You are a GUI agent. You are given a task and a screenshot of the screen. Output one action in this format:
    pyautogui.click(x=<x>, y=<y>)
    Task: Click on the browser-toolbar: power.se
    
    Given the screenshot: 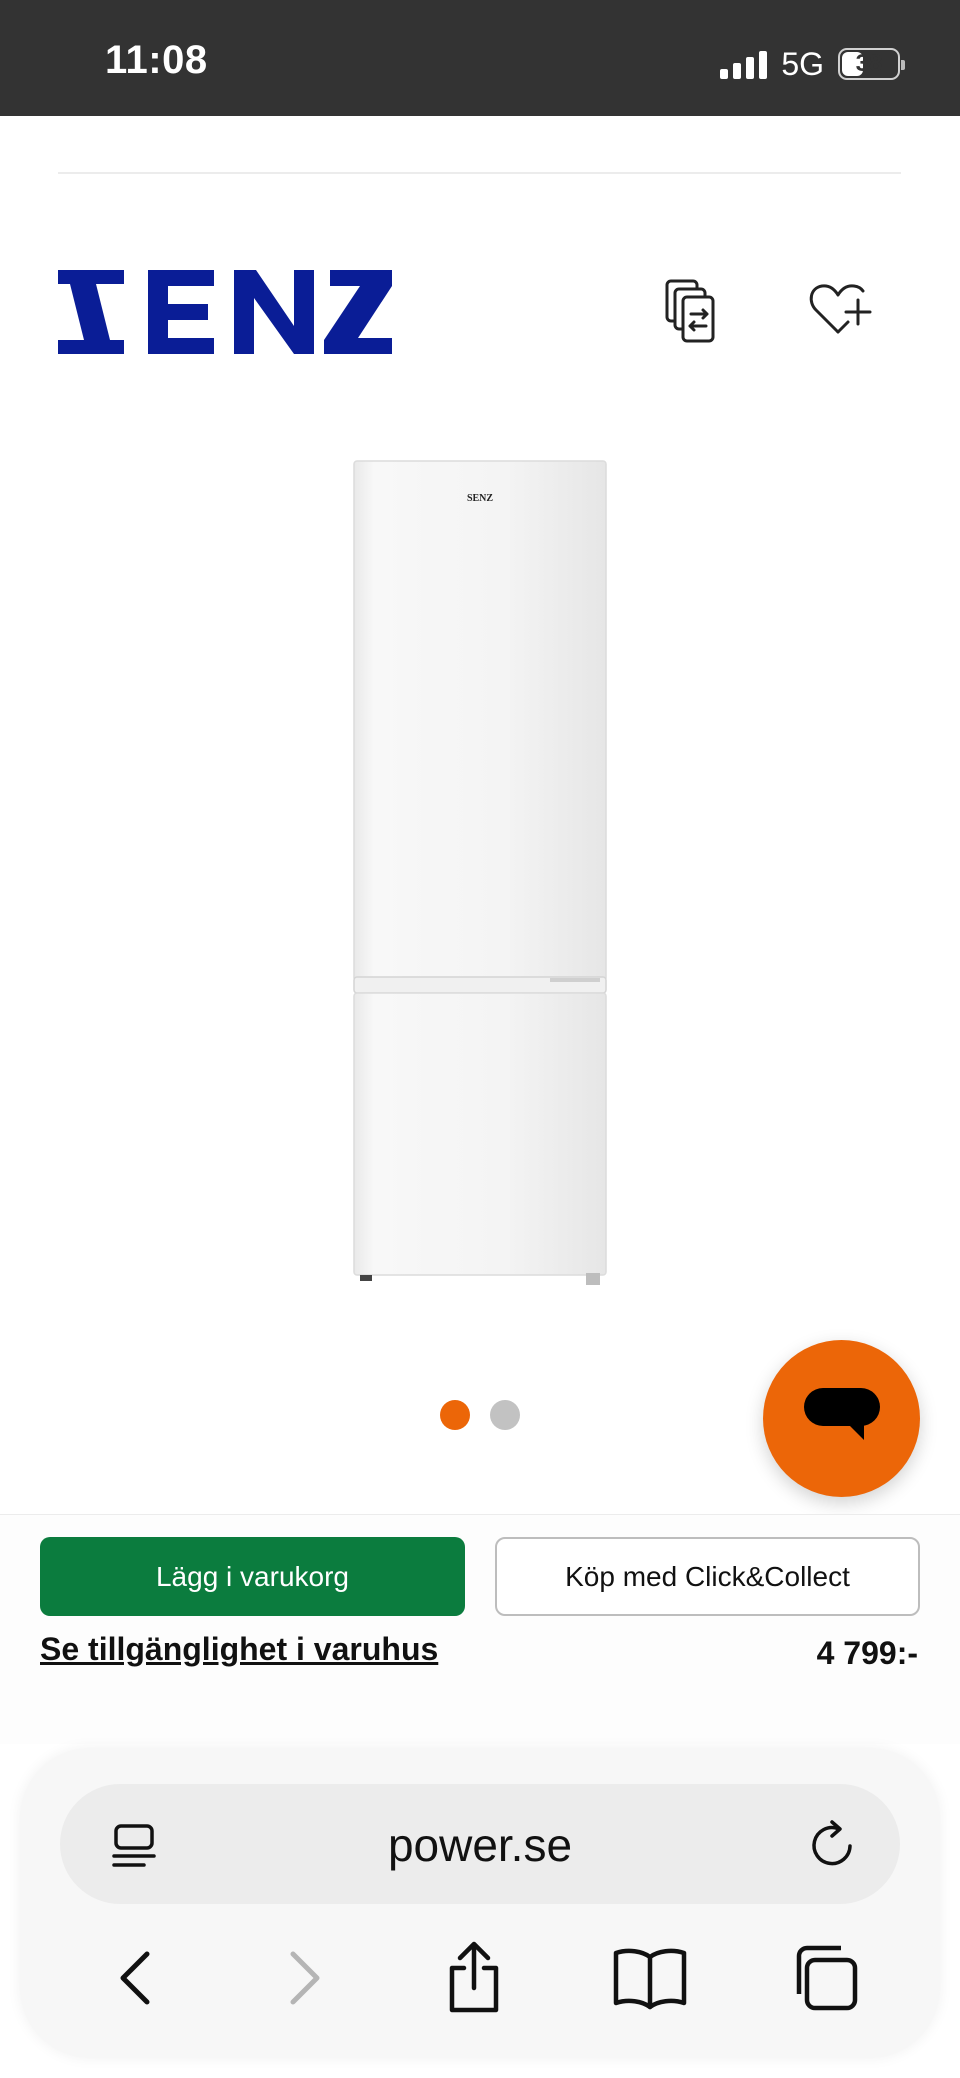 What is the action you would take?
    pyautogui.click(x=480, y=1903)
    